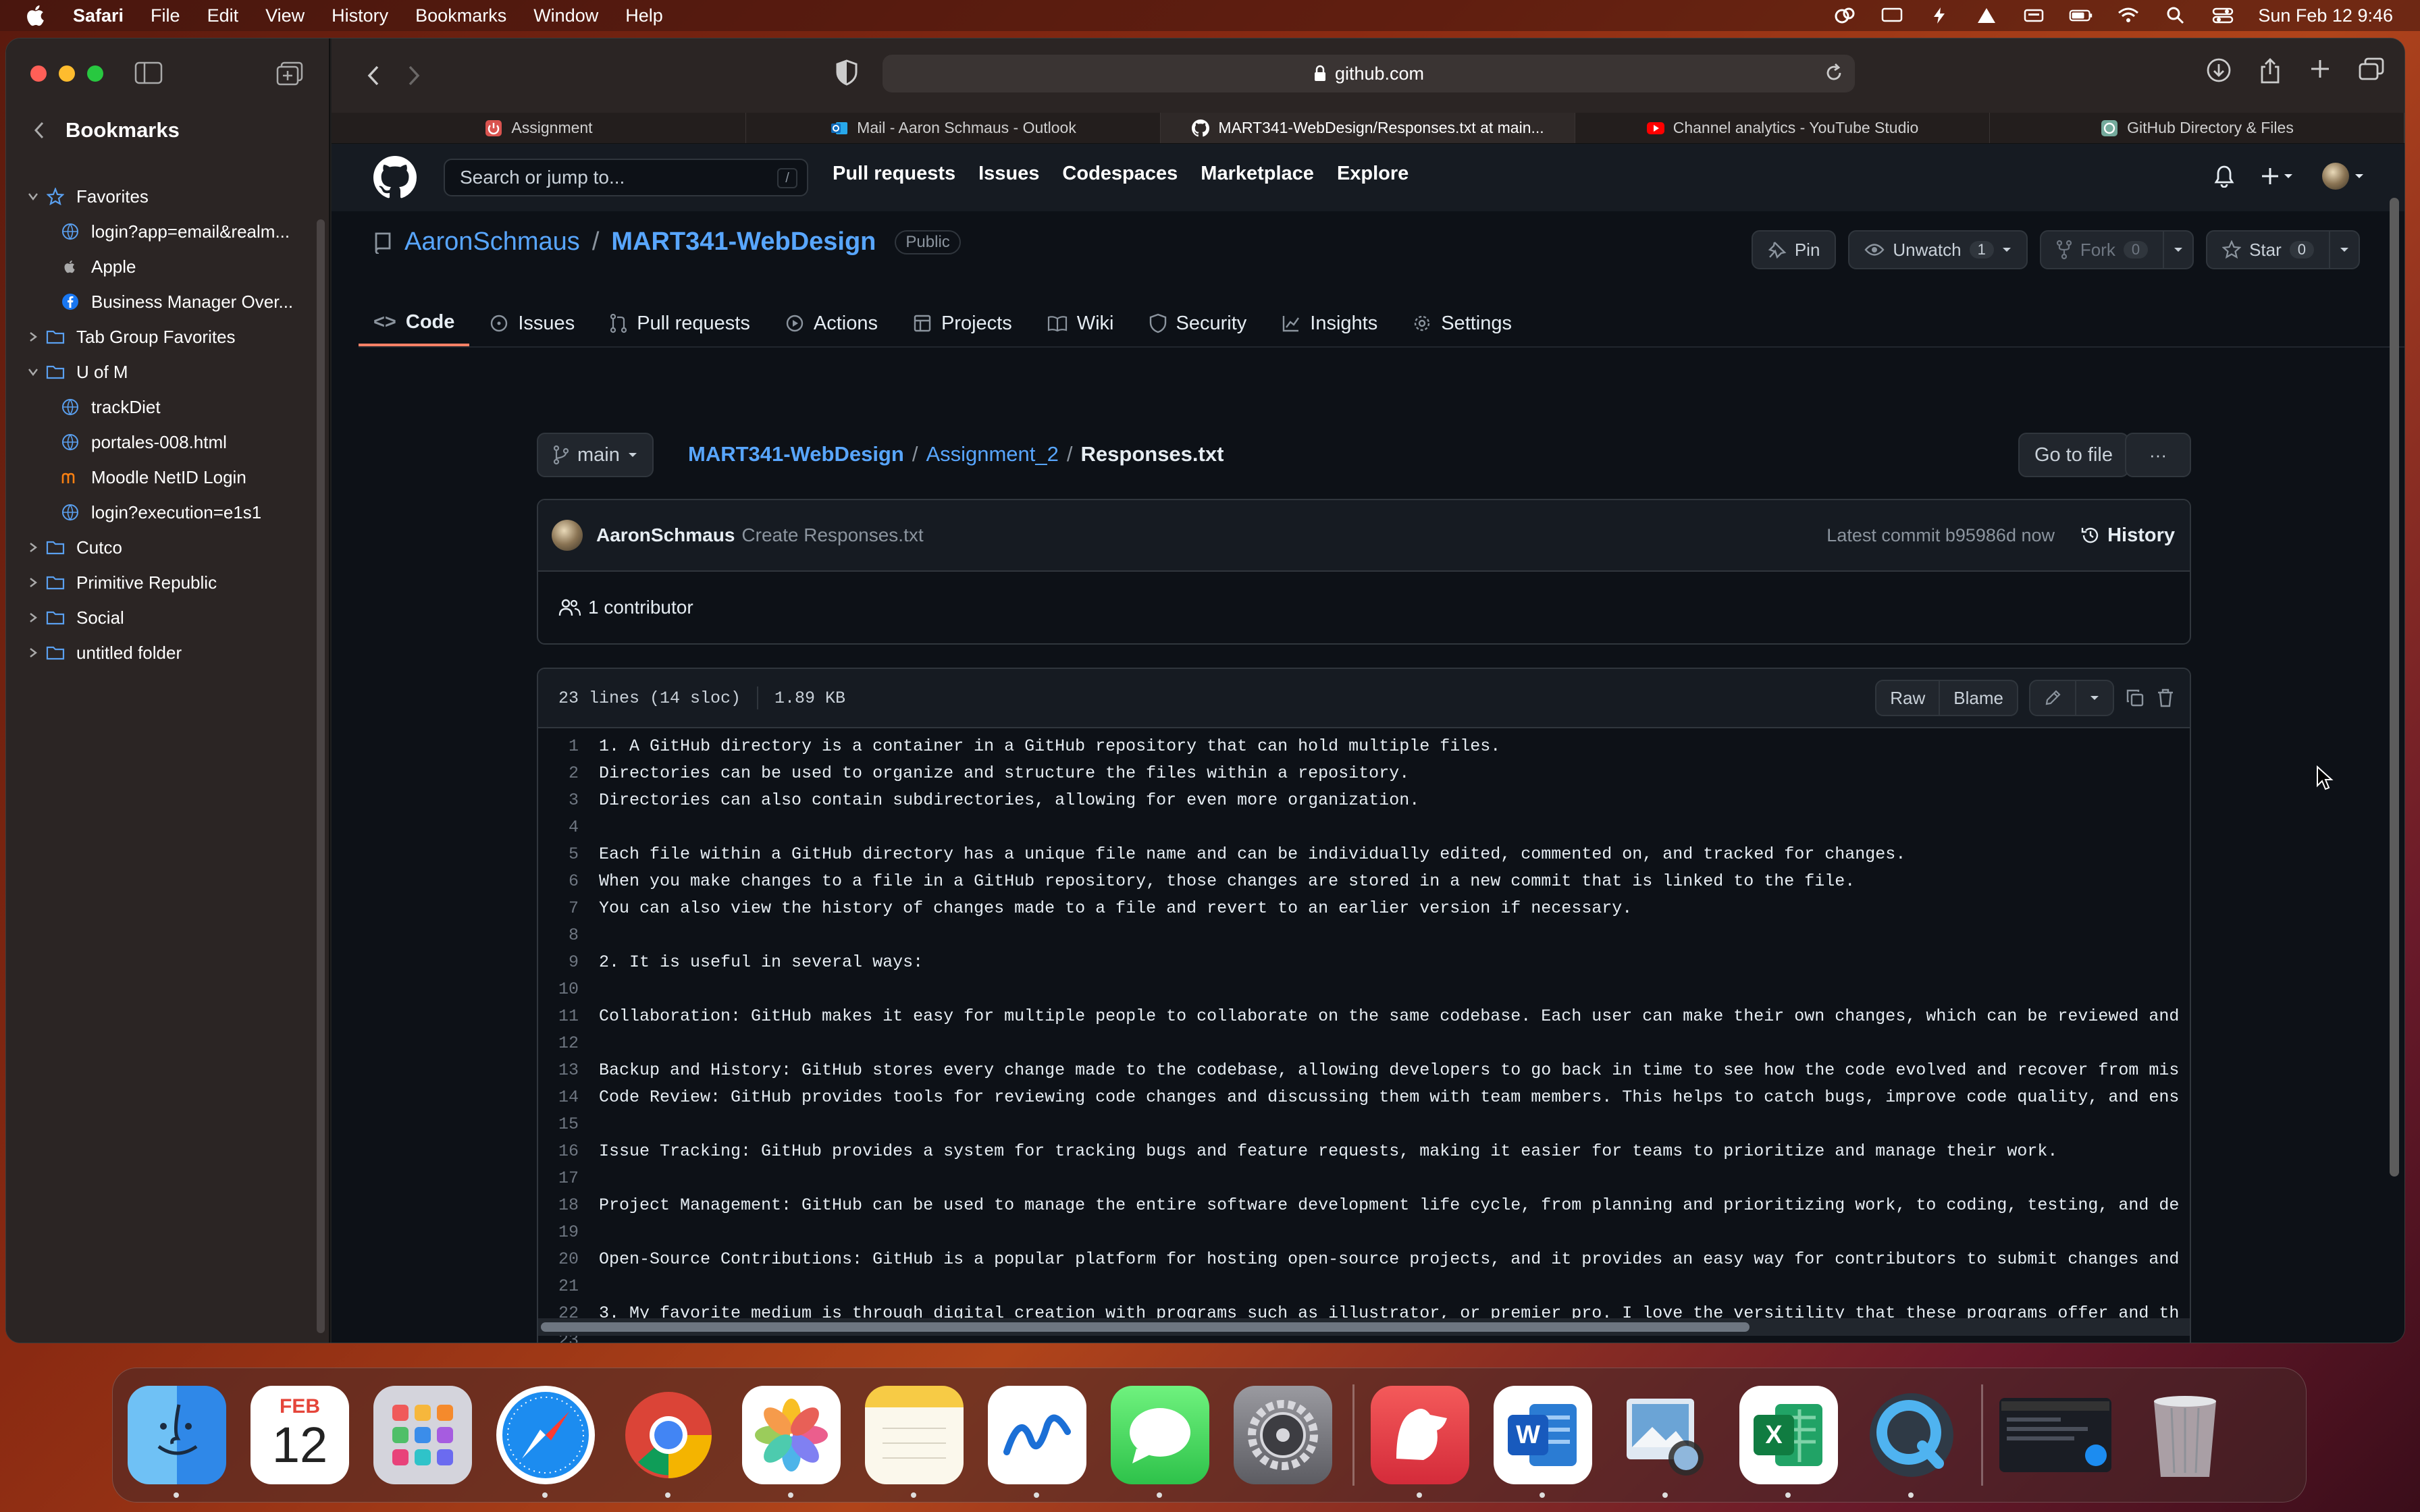 Image resolution: width=2420 pixels, height=1512 pixels. I want to click on line-number: 14, so click(568, 1097).